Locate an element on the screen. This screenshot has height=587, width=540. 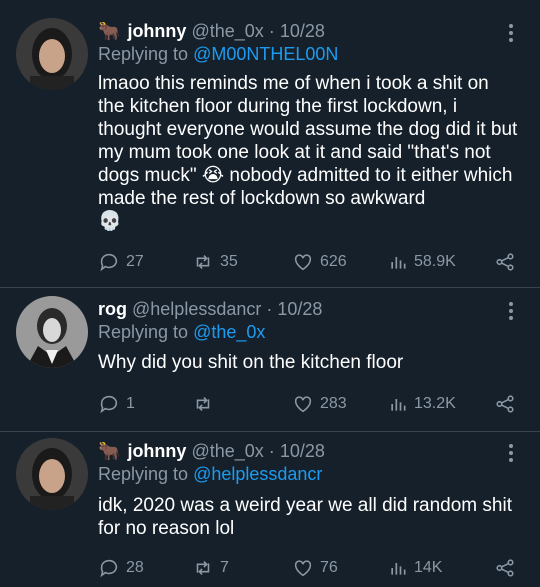
retweet-button is located at coordinates (206, 404).